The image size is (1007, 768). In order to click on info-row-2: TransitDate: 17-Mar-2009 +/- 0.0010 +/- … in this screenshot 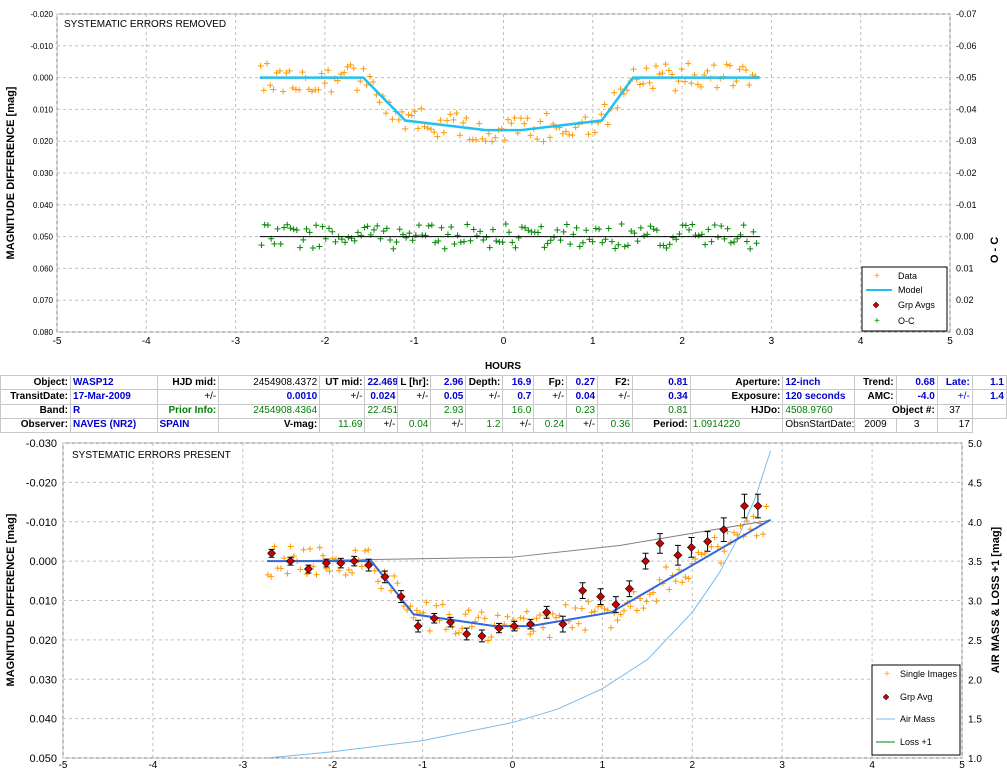, I will do `click(503, 397)`.